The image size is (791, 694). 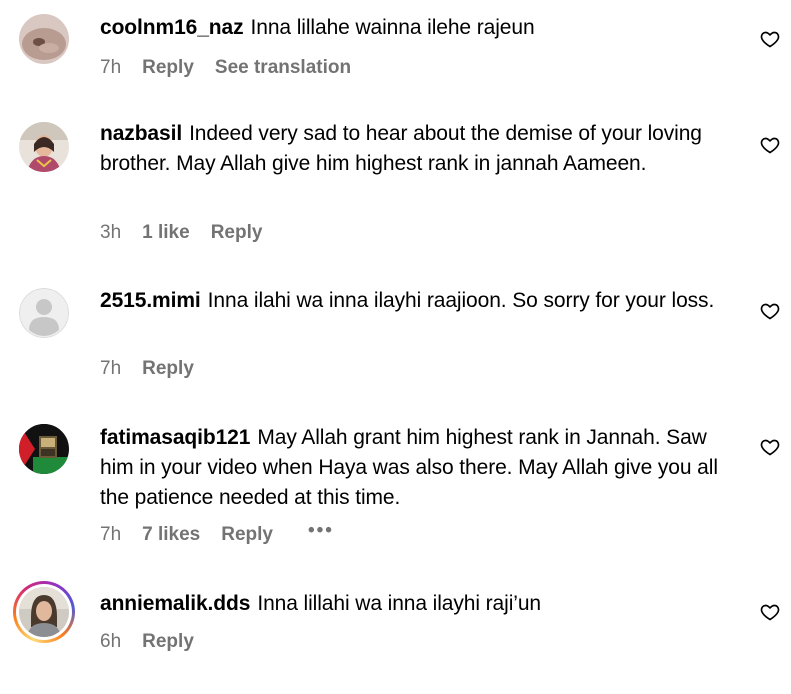 I want to click on comment-meta: 7h Reply, so click(x=157, y=369).